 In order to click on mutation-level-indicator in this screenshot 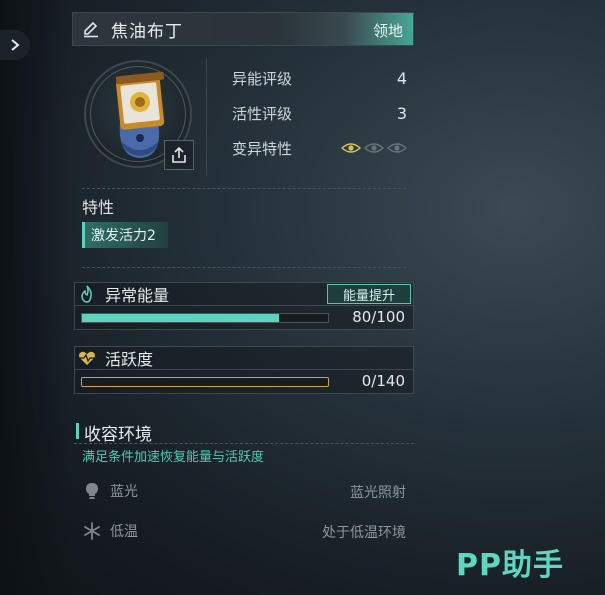, I will do `click(374, 148)`.